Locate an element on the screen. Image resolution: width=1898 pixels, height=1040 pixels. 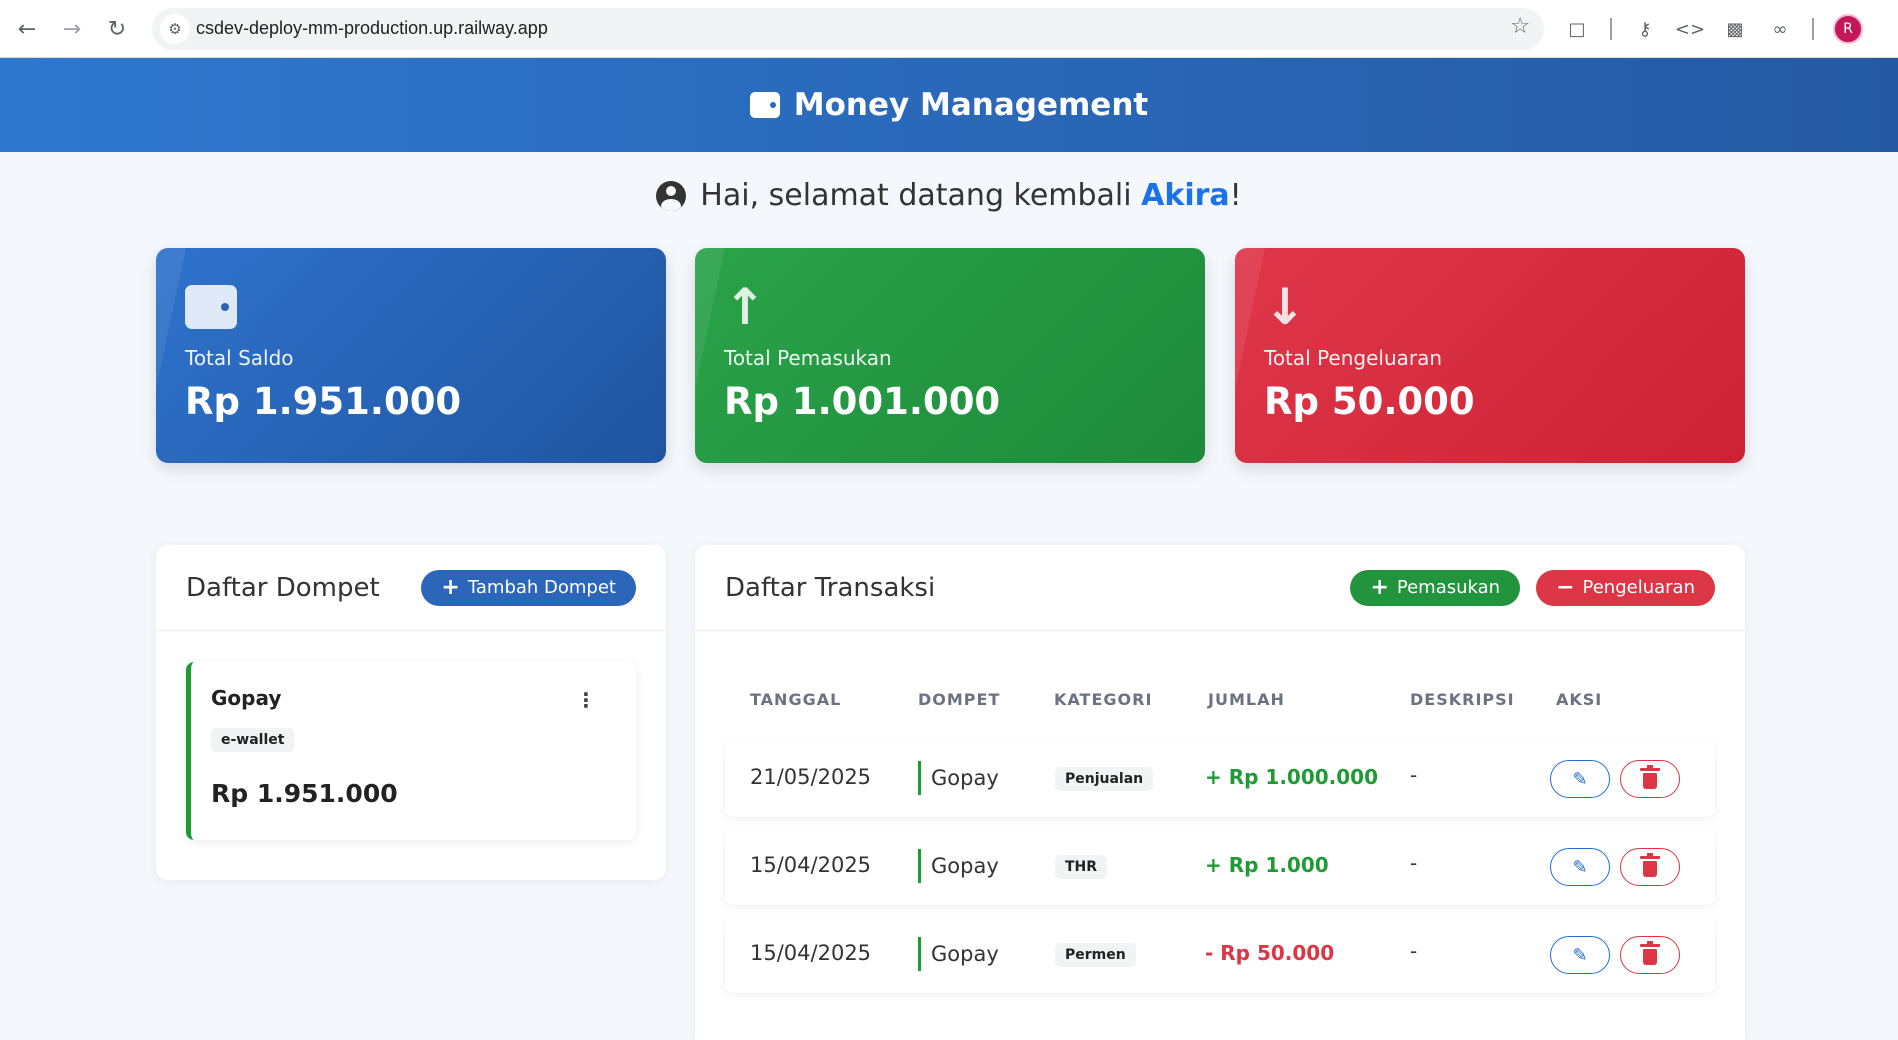
extensions-icon: □ is located at coordinates (1577, 29).